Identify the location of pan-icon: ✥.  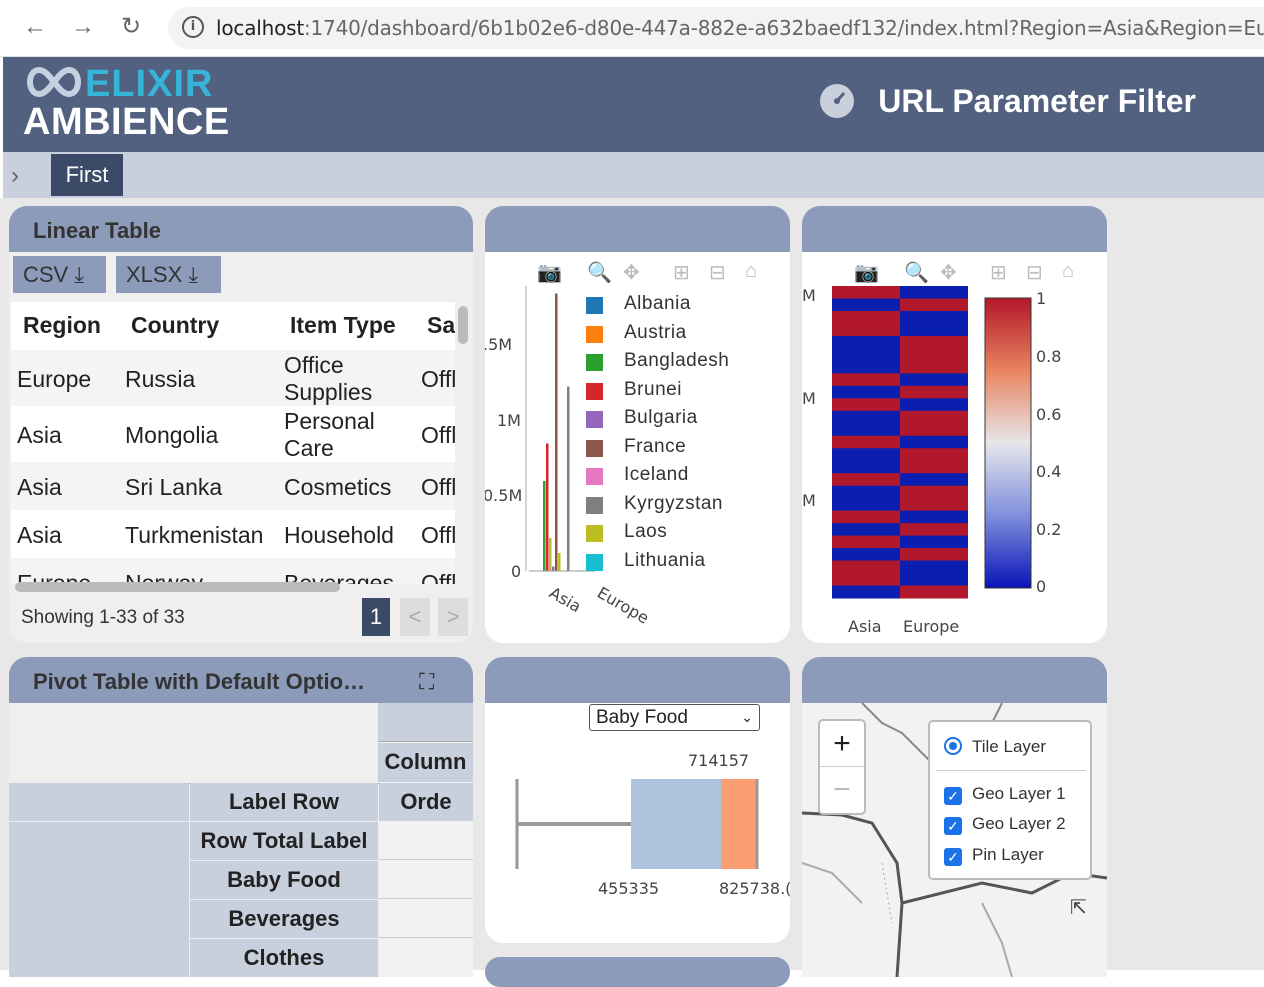
(631, 272).